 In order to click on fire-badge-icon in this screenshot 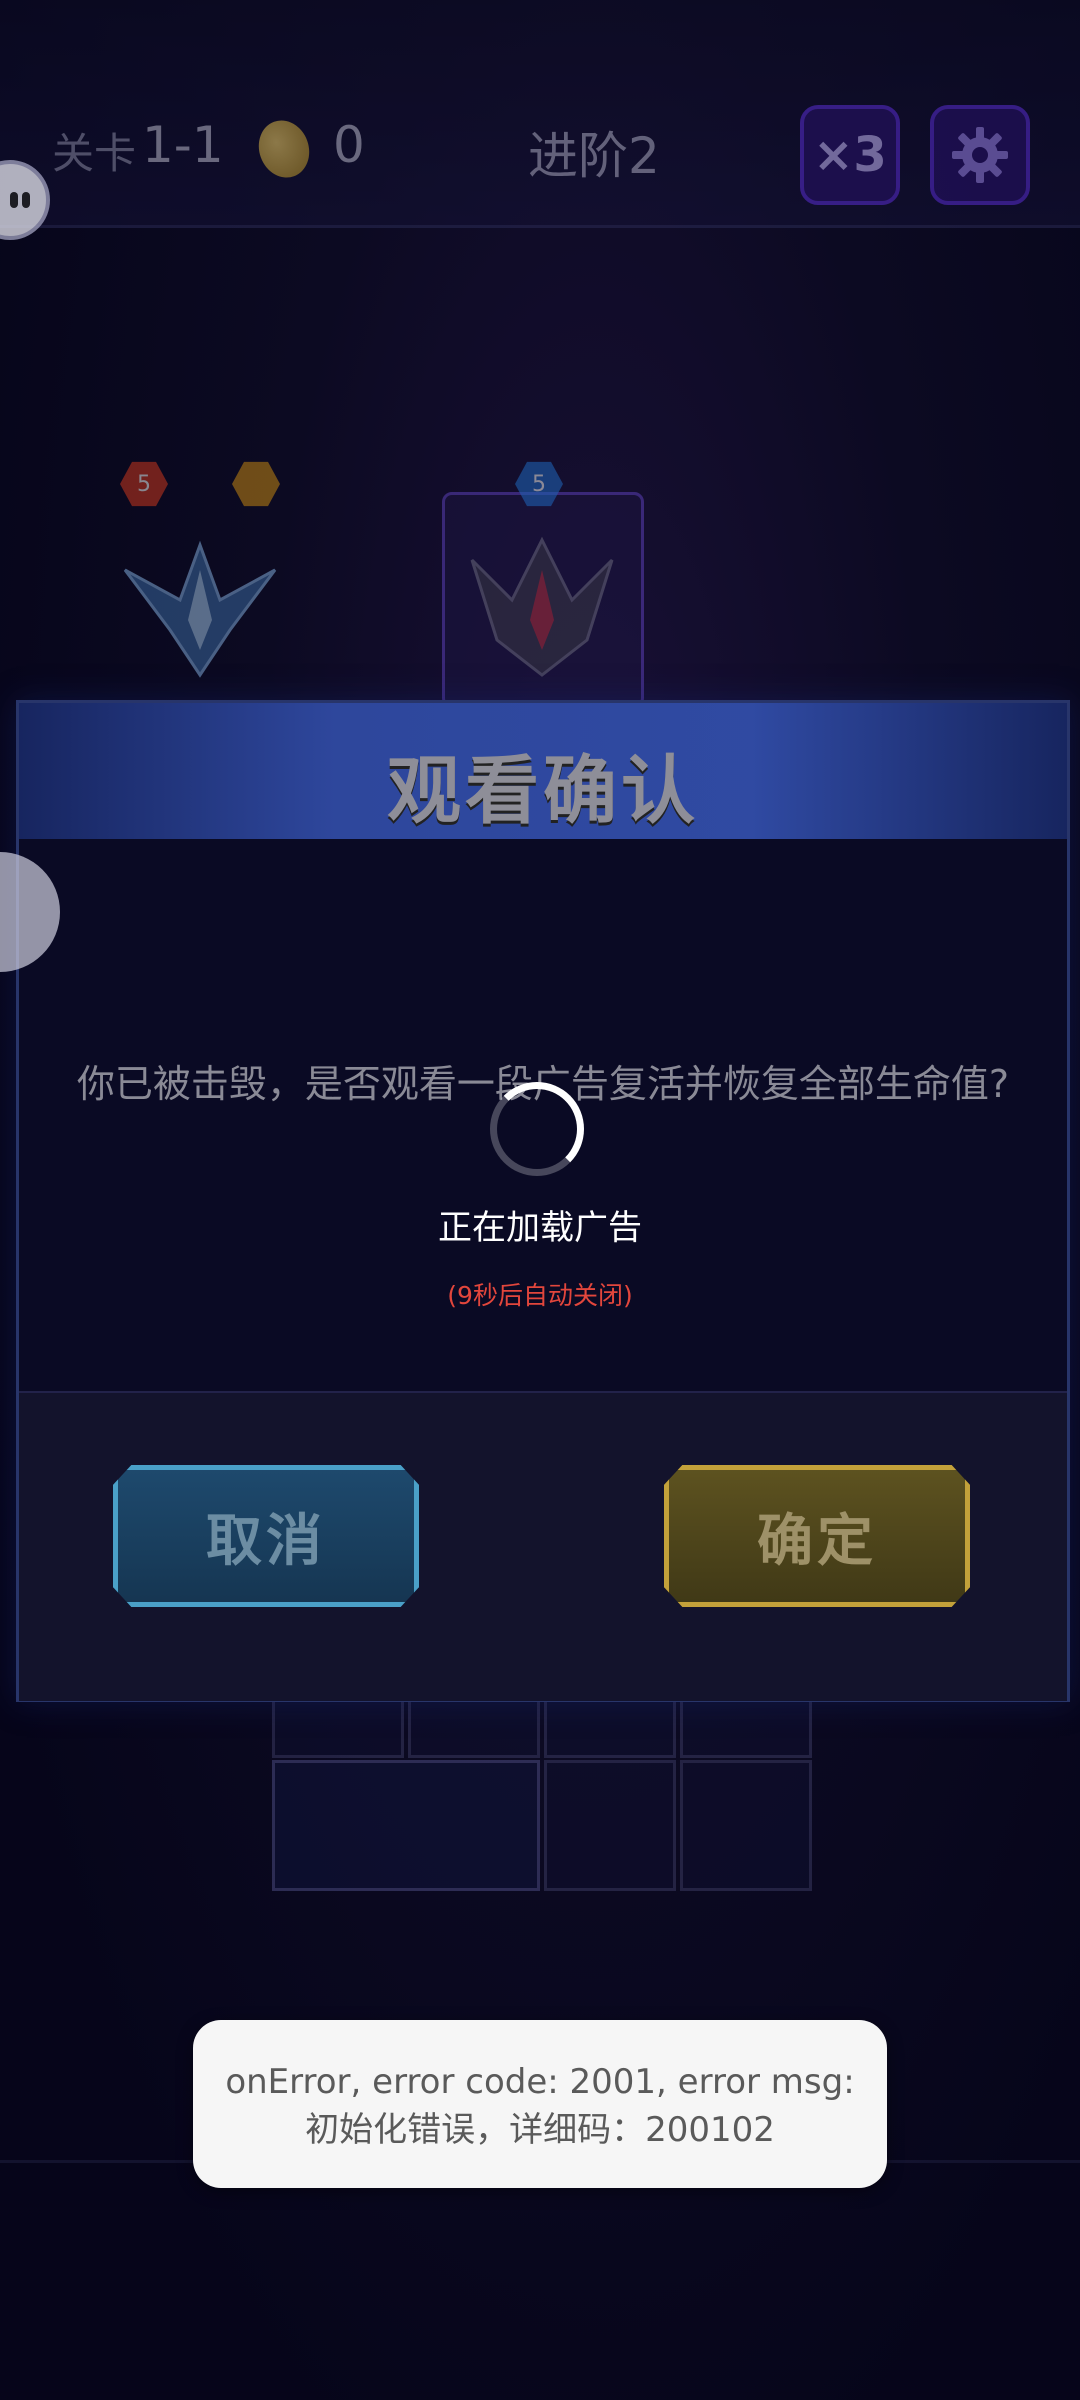, I will do `click(256, 484)`.